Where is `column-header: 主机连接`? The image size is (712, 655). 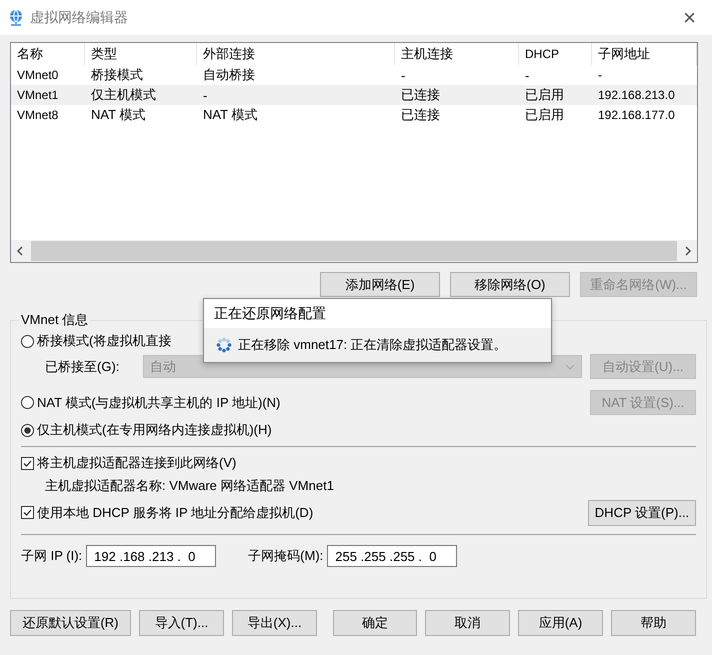
column-header: 主机连接 is located at coordinates (457, 54).